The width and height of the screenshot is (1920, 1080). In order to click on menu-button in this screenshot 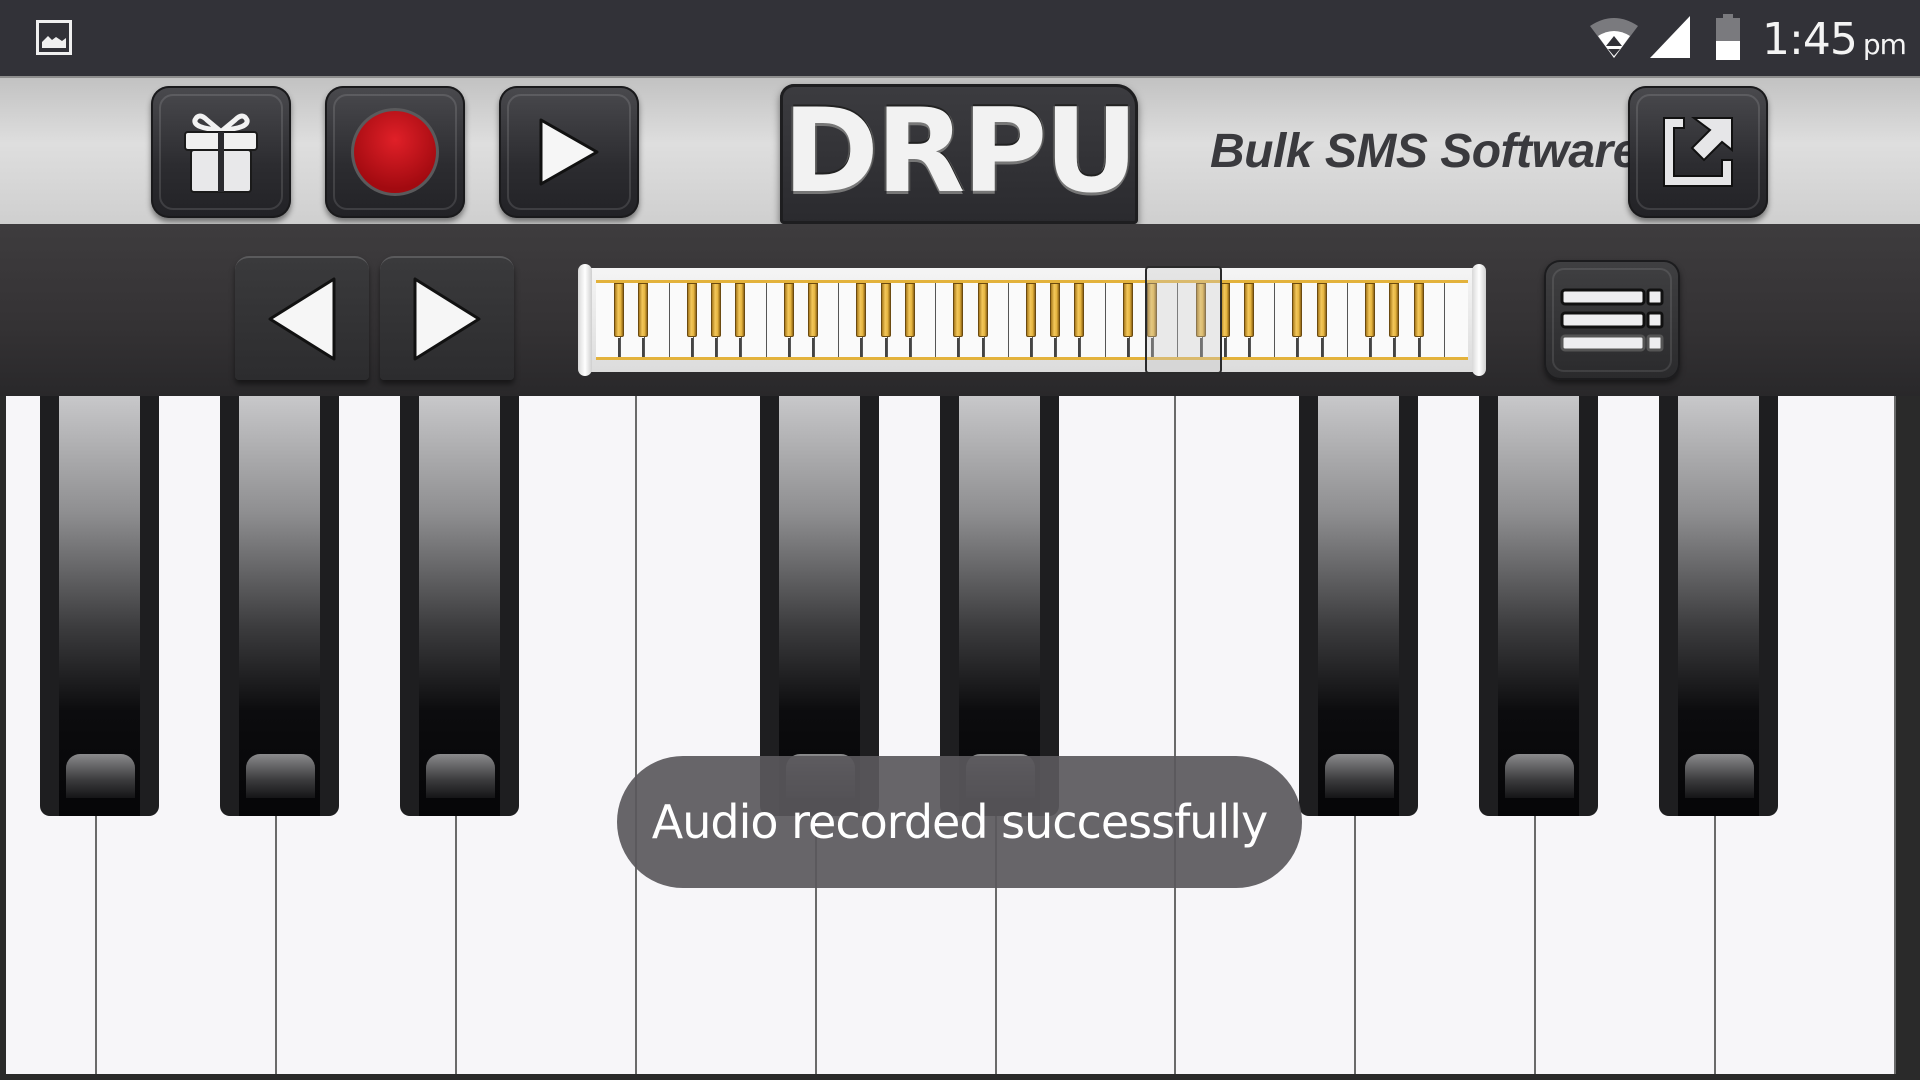, I will do `click(1612, 320)`.